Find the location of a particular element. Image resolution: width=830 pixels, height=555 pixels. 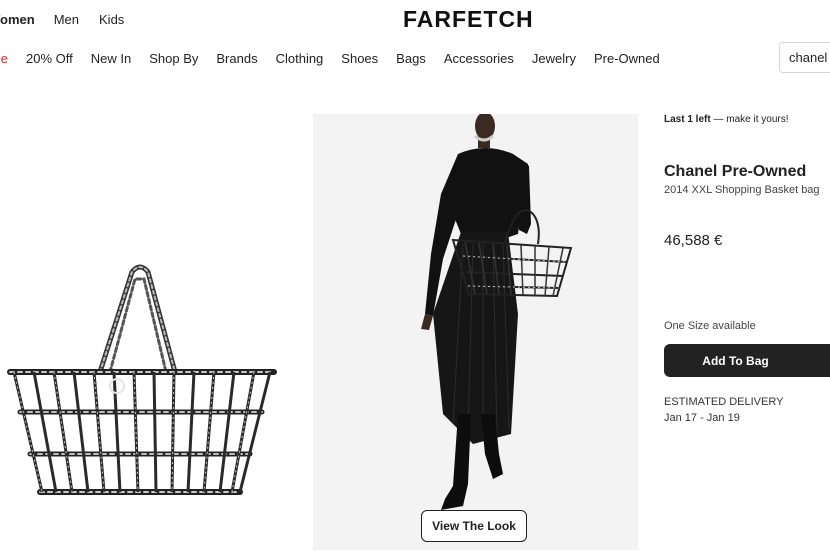

nav-item-sale: Sale is located at coordinates (4, 58).